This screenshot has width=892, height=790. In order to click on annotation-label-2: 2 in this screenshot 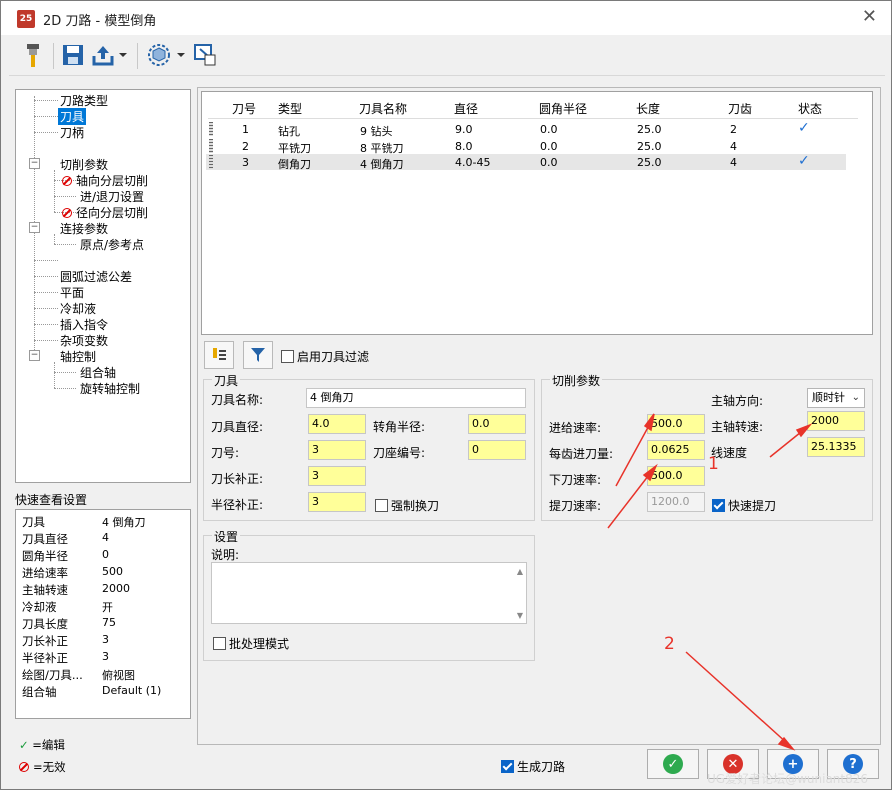, I will do `click(669, 644)`.